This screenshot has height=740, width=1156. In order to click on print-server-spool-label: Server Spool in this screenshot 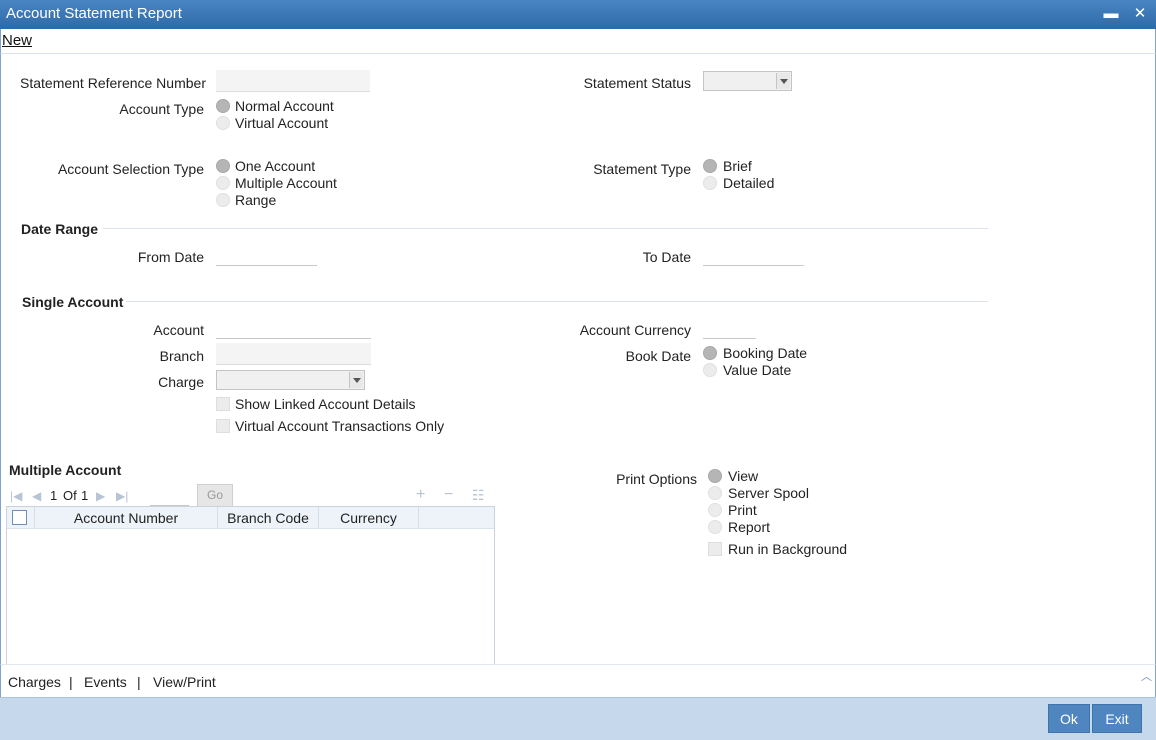, I will do `click(768, 493)`.